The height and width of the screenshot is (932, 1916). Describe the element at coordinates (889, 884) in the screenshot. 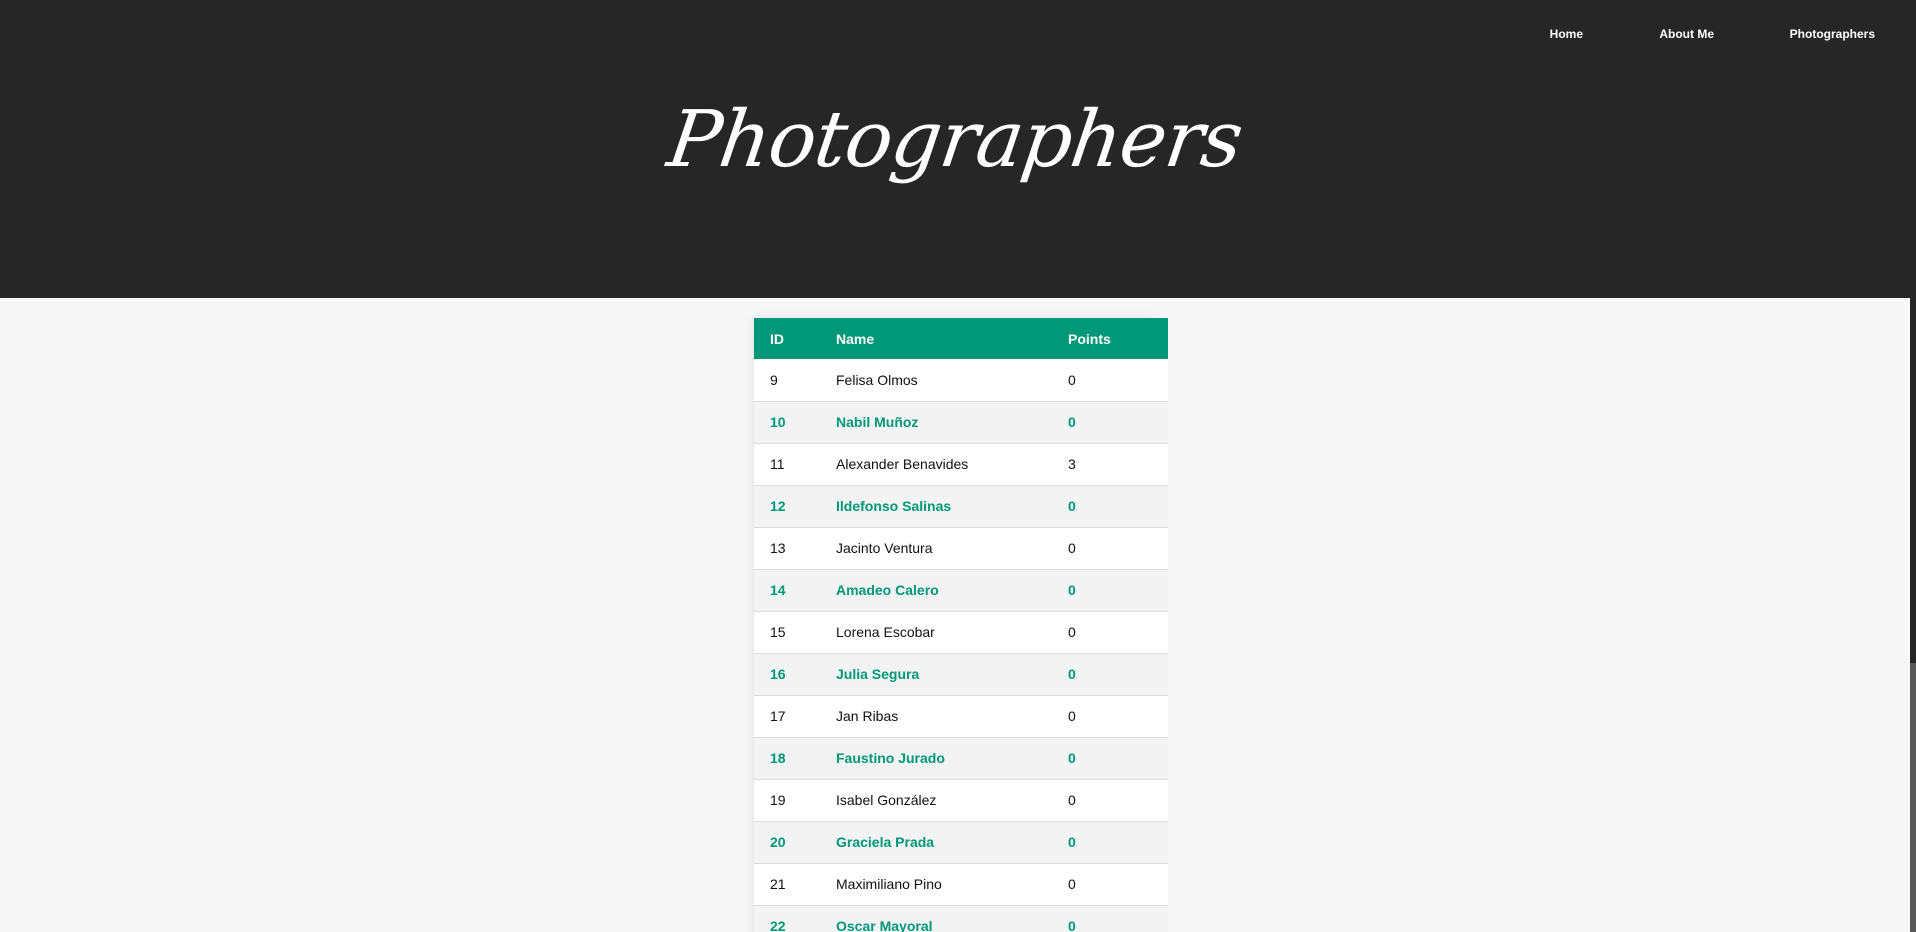

I see `row-name: Maximiliano Pino` at that location.